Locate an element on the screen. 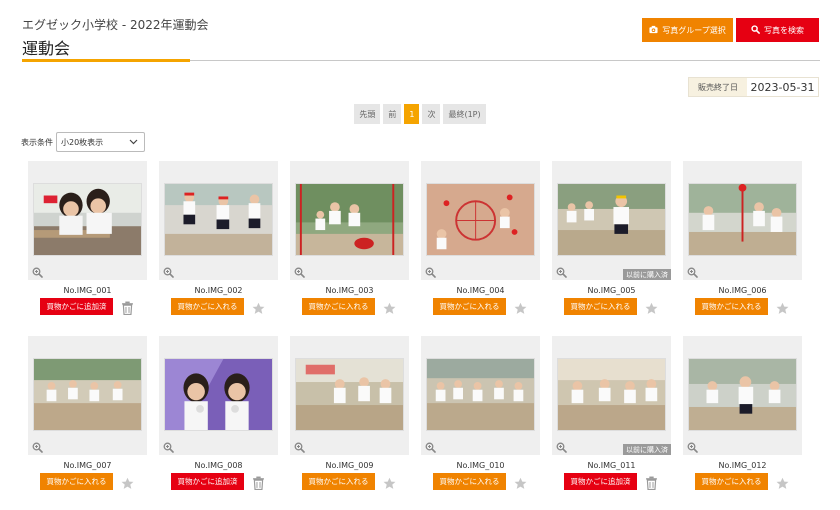 This screenshot has width=840, height=510. photo-card: No.IMG_006 買物かごに入れる is located at coordinates (742, 238).